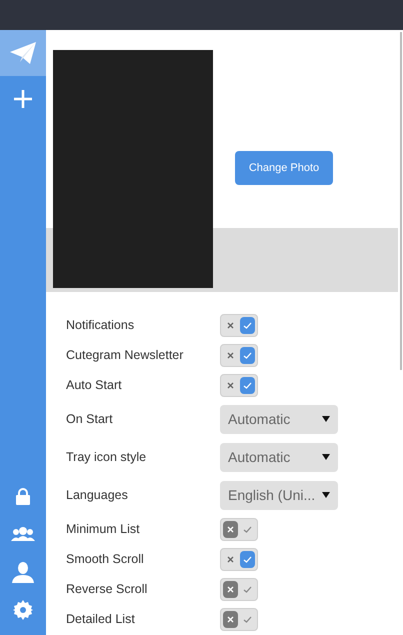 The width and height of the screenshot is (403, 635). Describe the element at coordinates (101, 619) in the screenshot. I see `setting-label: Detailed List` at that location.